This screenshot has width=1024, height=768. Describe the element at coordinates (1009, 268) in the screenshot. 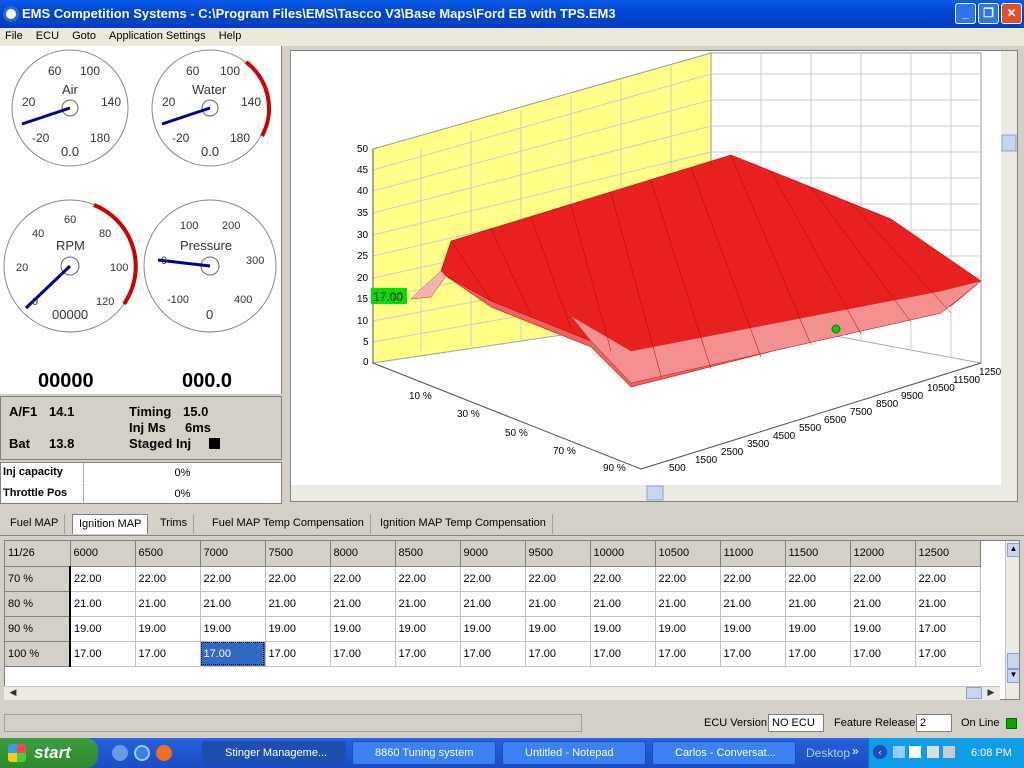

I see `plot-vscroll` at that location.